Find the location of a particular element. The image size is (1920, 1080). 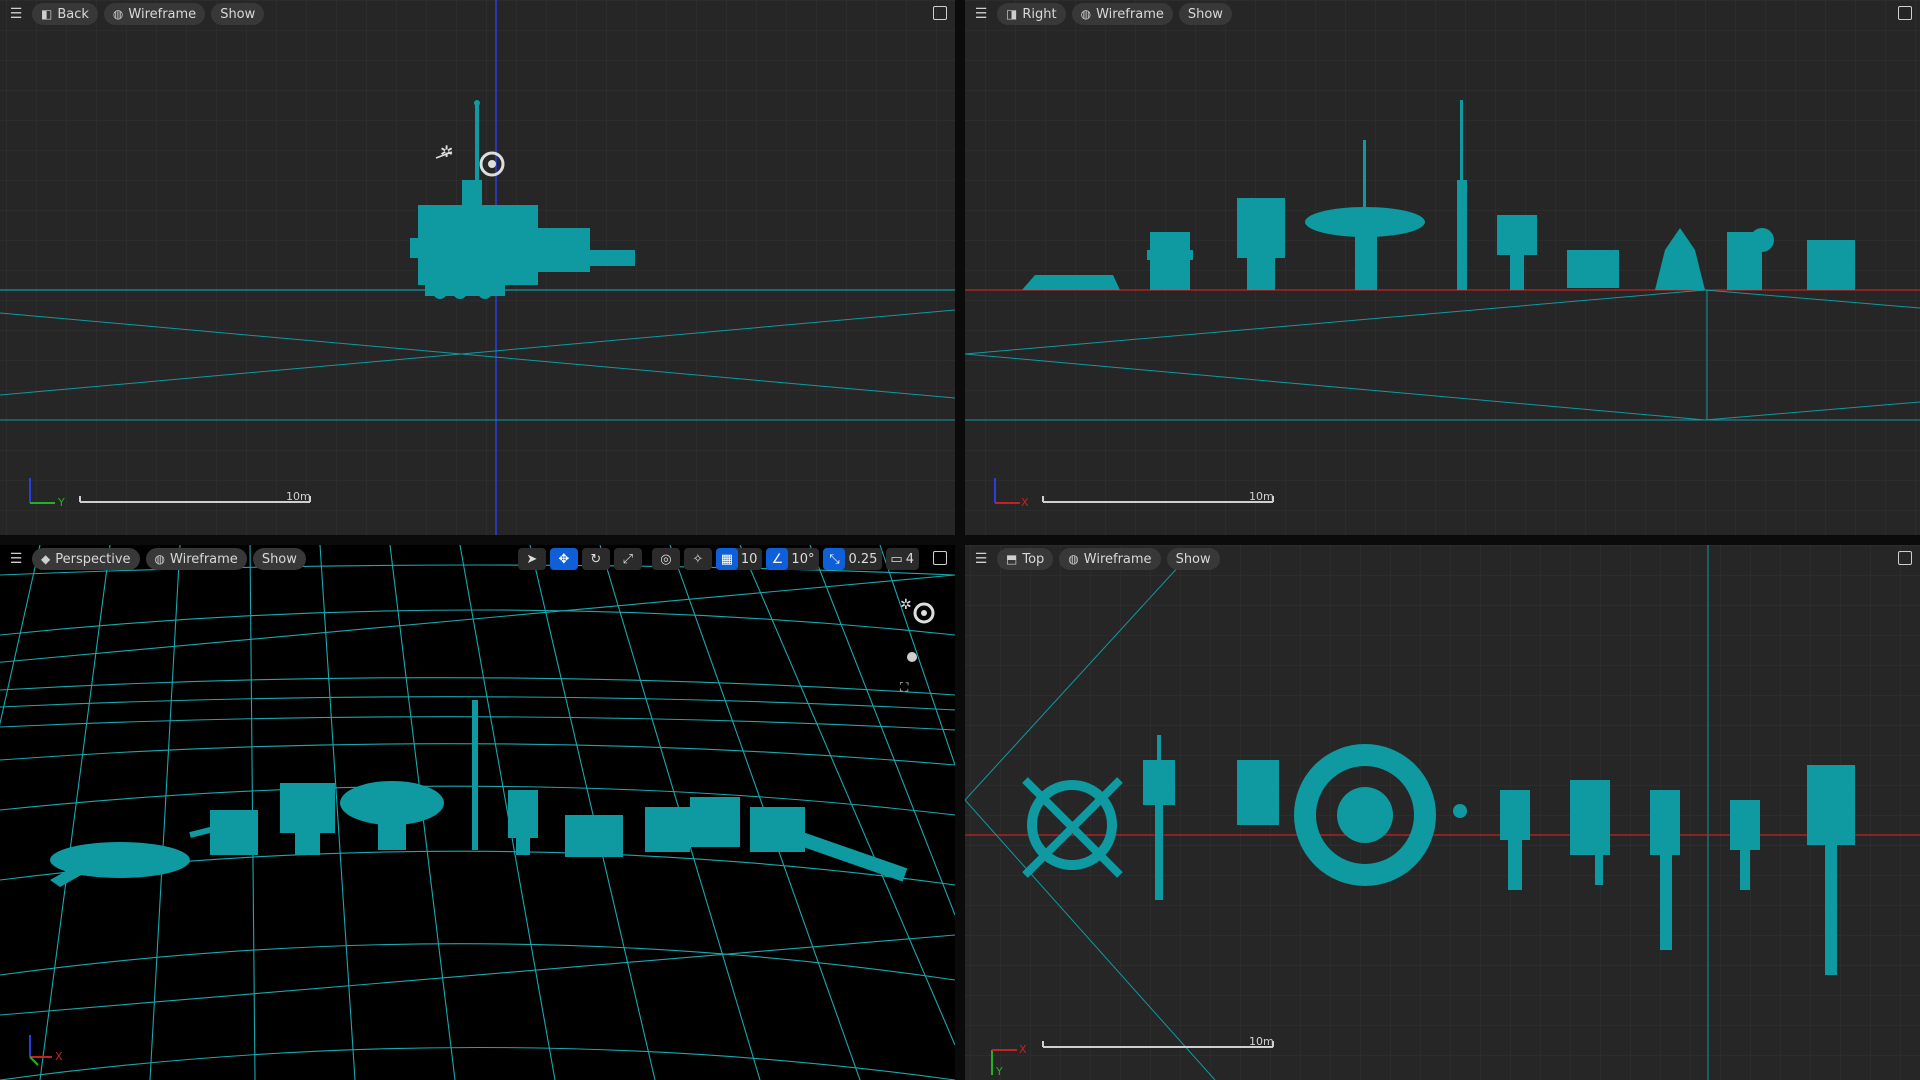

world-icon: ◎ is located at coordinates (665, 559).